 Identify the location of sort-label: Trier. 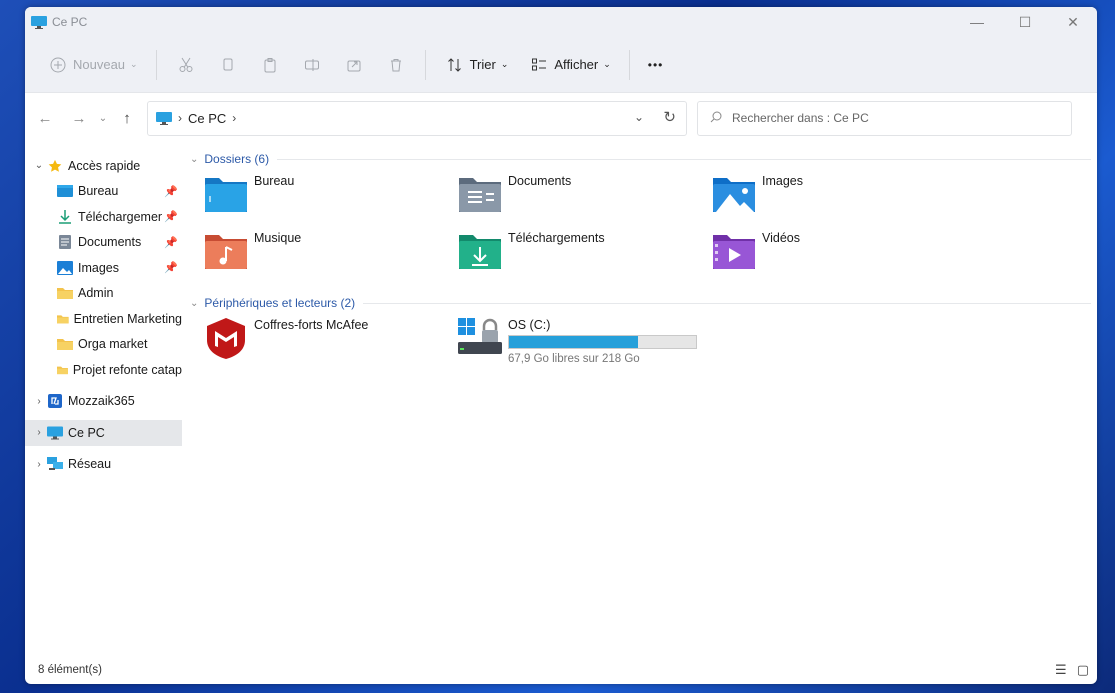
(482, 64).